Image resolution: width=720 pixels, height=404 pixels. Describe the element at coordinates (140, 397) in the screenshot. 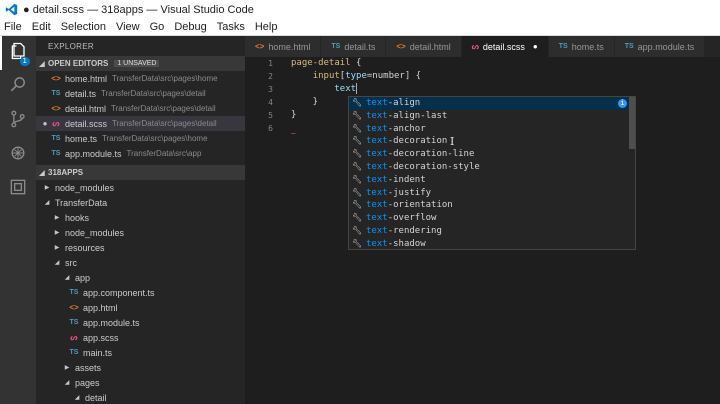

I see `tree-folder: ◢ detail` at that location.